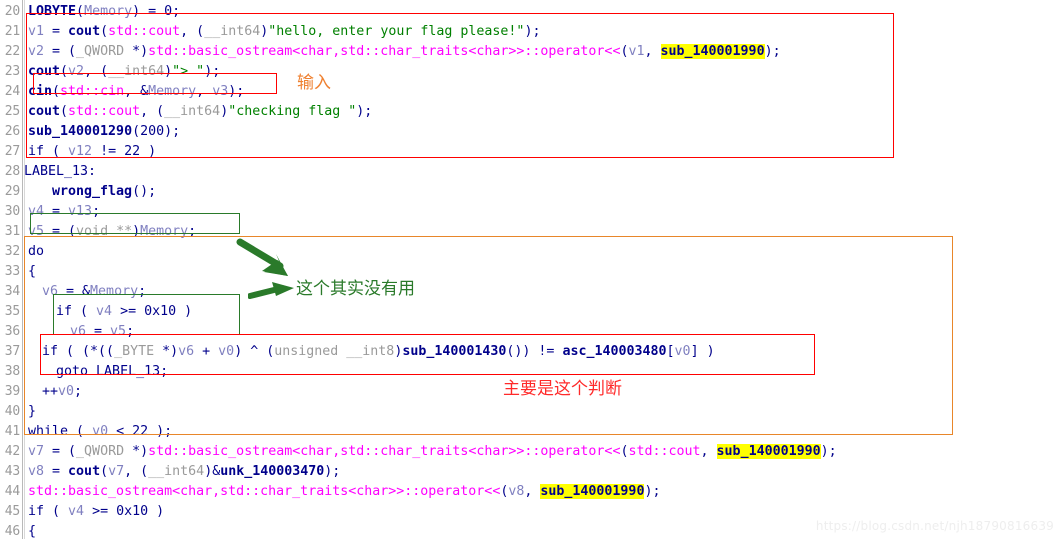 Image resolution: width=1062 pixels, height=542 pixels. What do you see at coordinates (12, 391) in the screenshot?
I see `line-number: 39` at bounding box center [12, 391].